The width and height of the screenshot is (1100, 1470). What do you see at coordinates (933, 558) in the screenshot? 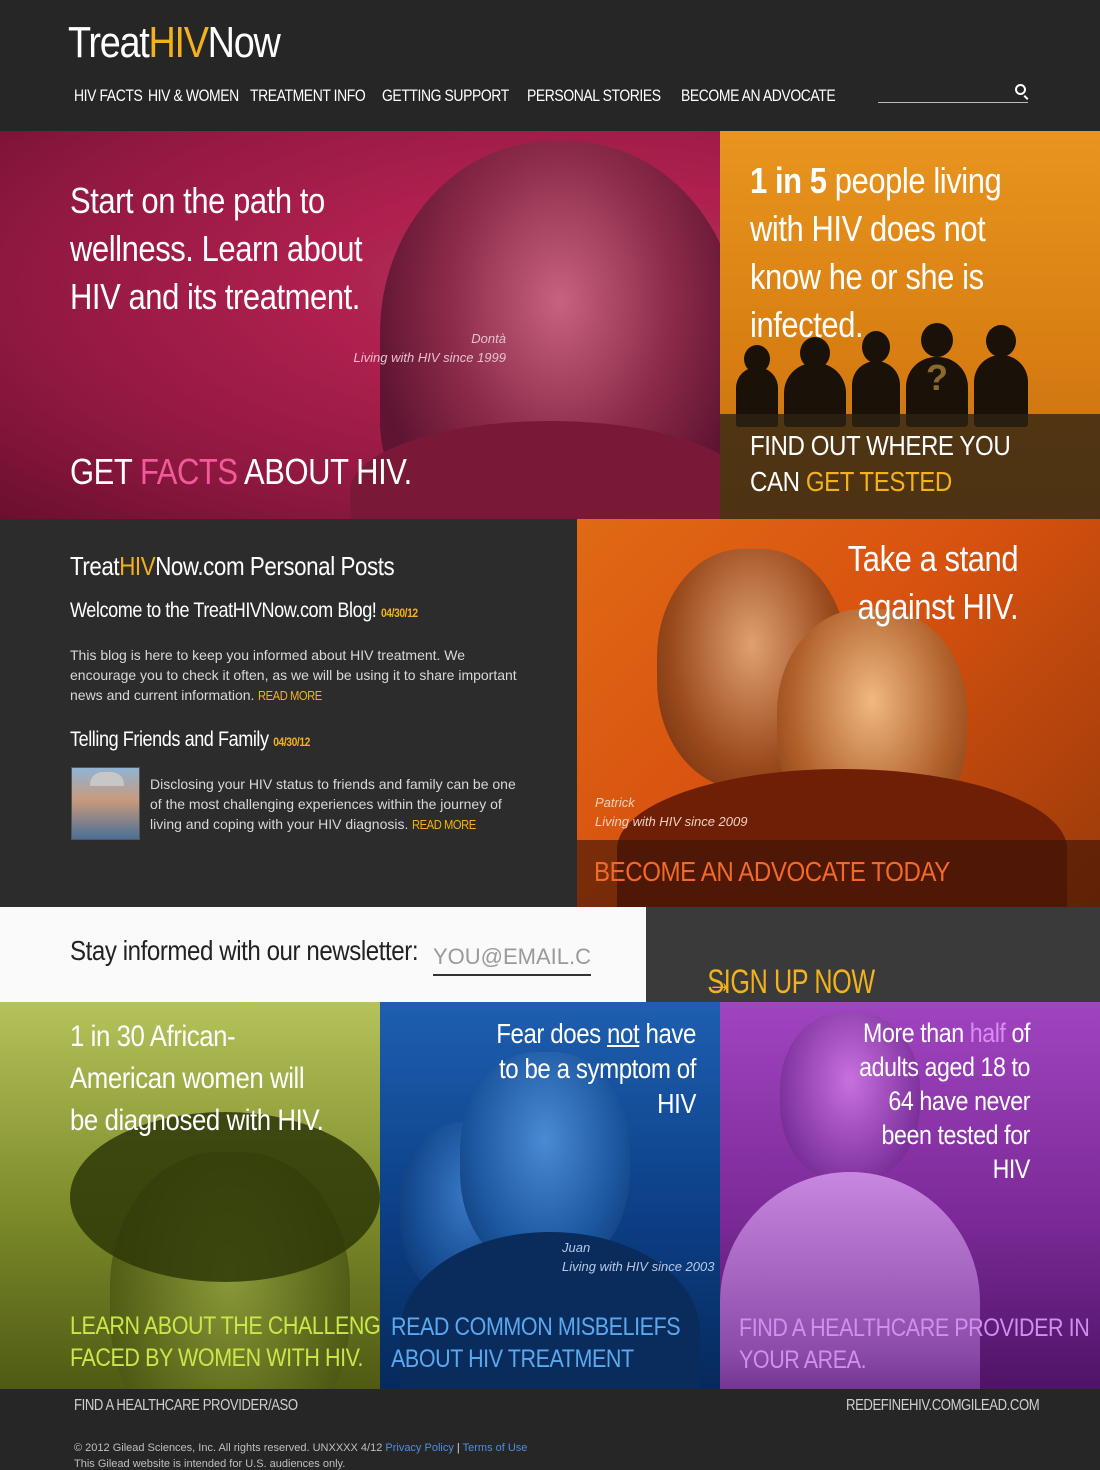
I see `advocate-title-line1: Take a stand` at bounding box center [933, 558].